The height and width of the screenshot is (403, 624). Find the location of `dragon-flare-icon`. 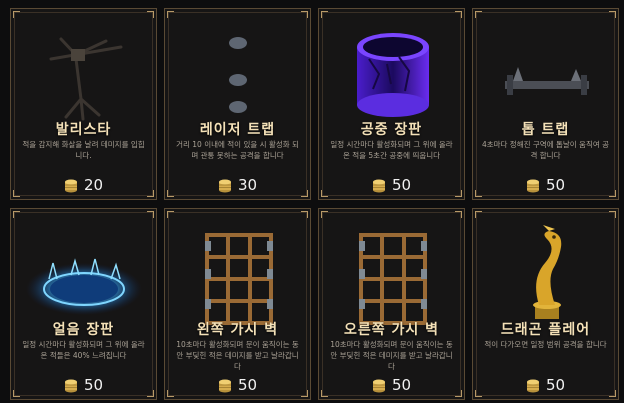

dragon-flare-icon is located at coordinates (547, 272).